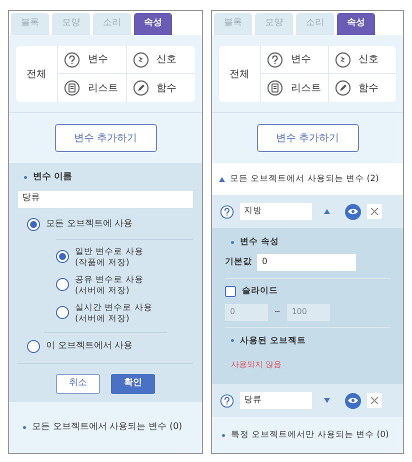  I want to click on details-title: 변수 속성, so click(259, 242).